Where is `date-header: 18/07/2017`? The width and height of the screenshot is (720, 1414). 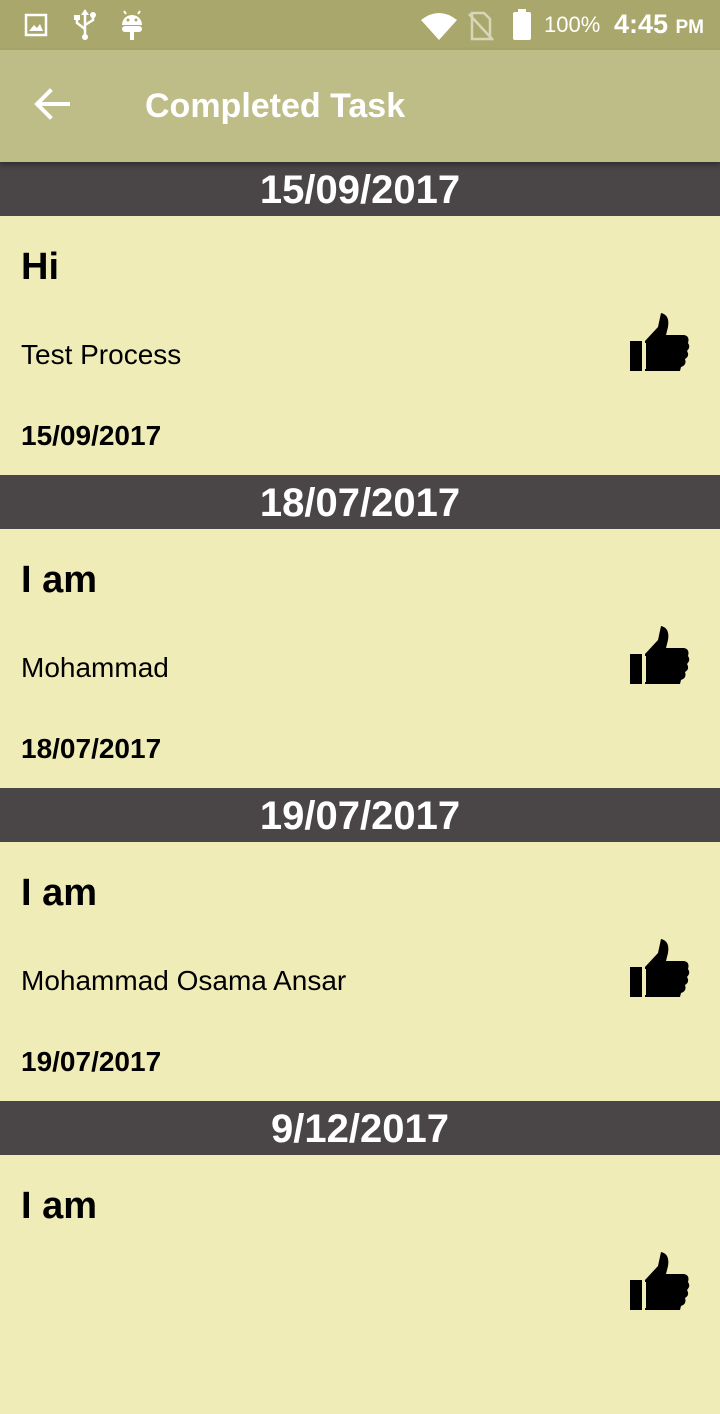 date-header: 18/07/2017 is located at coordinates (360, 502).